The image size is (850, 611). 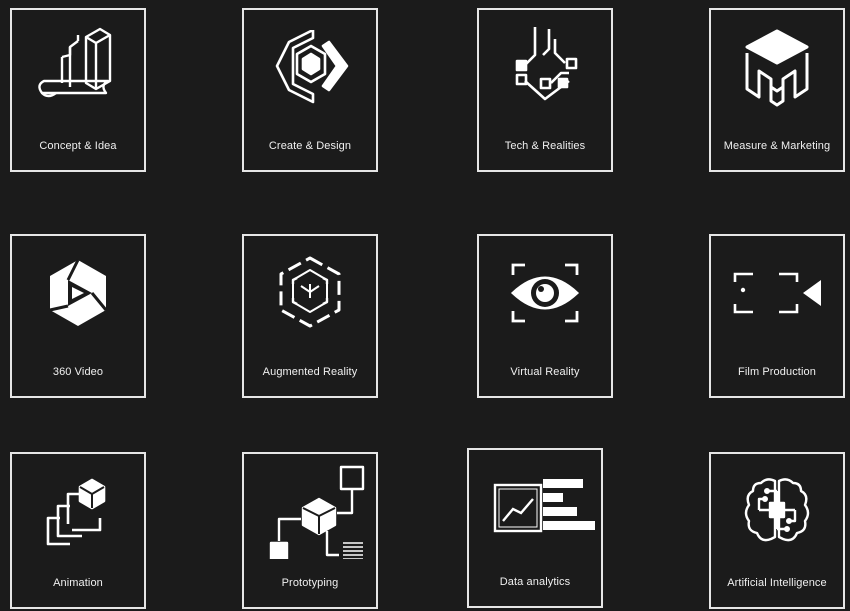 What do you see at coordinates (78, 146) in the screenshot?
I see `service-card-label: Concept & Idea` at bounding box center [78, 146].